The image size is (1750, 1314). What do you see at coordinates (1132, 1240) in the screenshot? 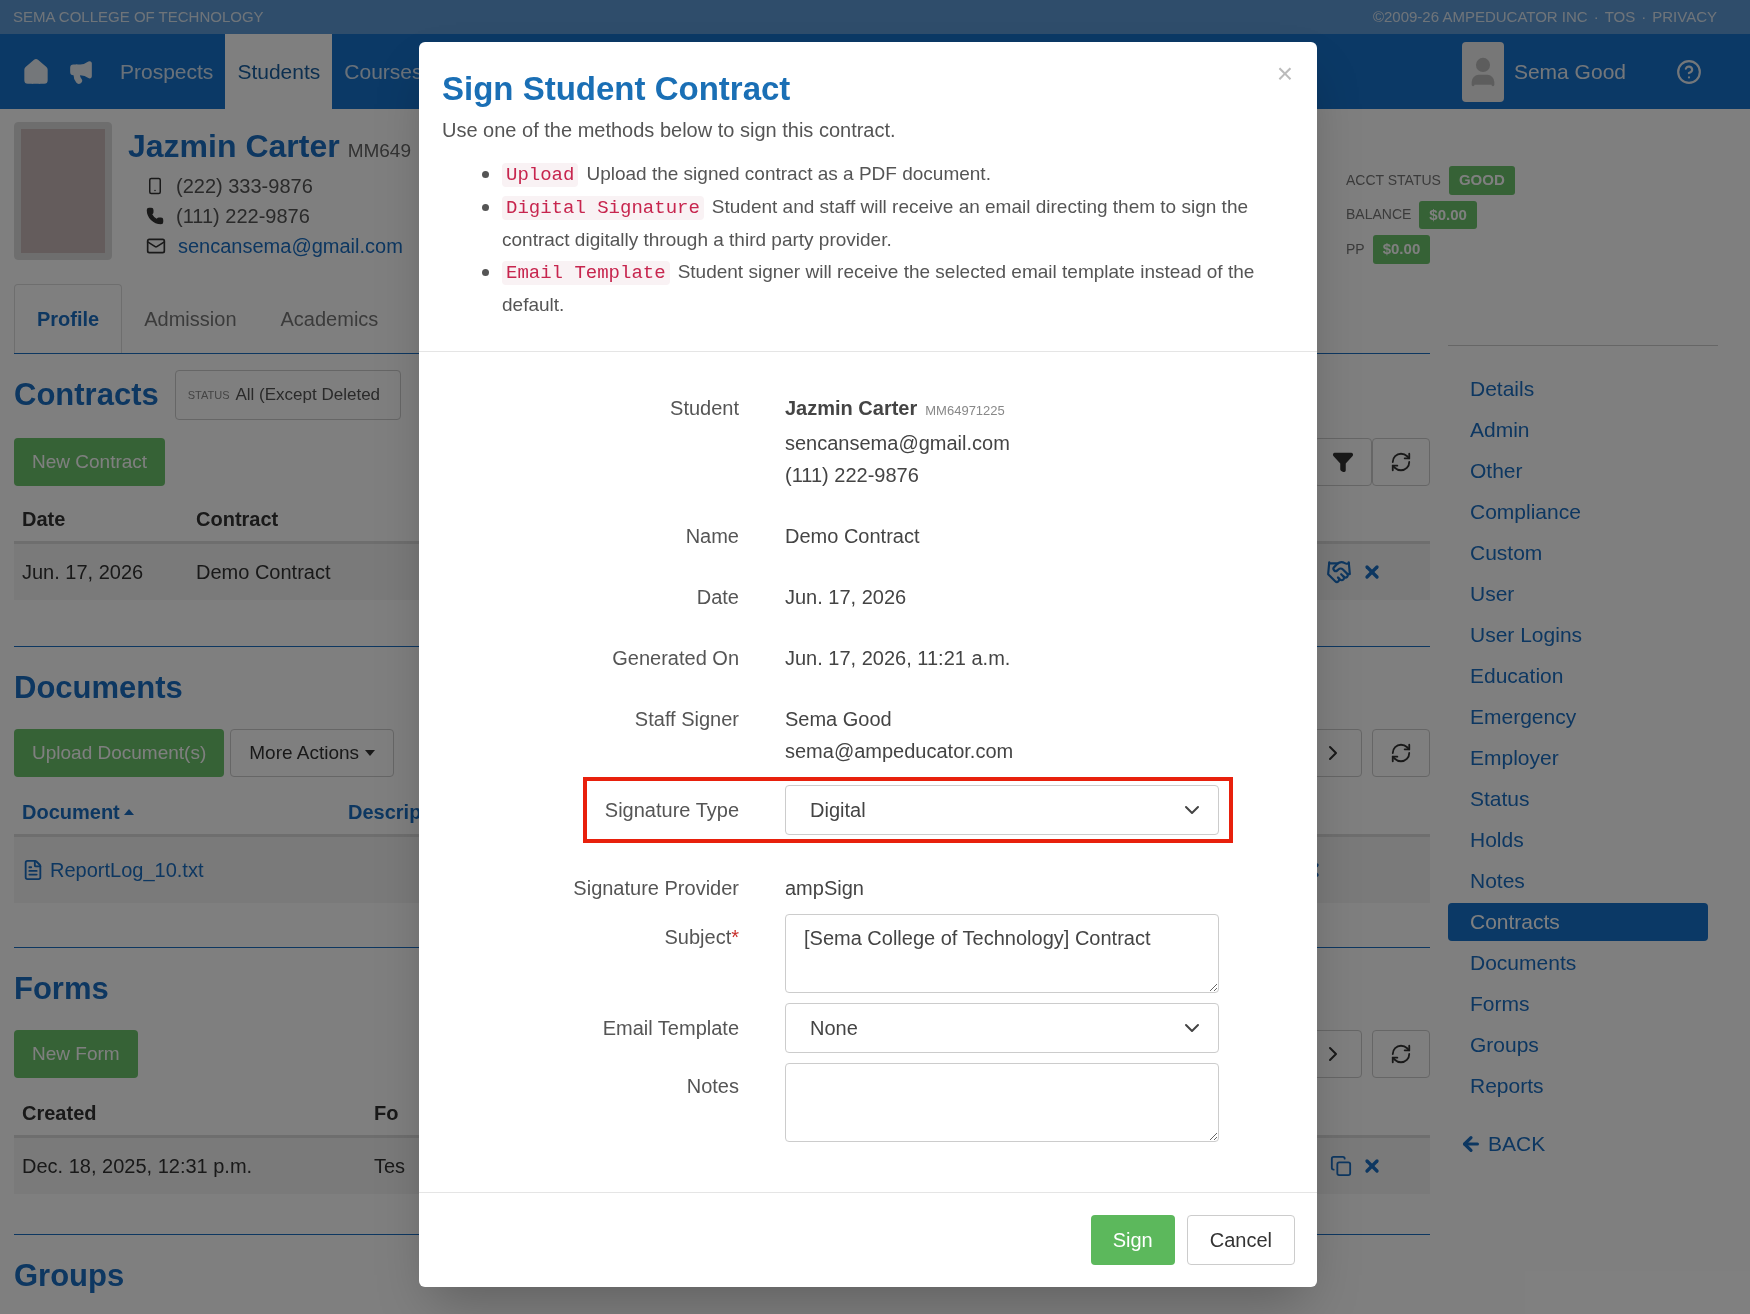
I see `sign-button: Sign` at bounding box center [1132, 1240].